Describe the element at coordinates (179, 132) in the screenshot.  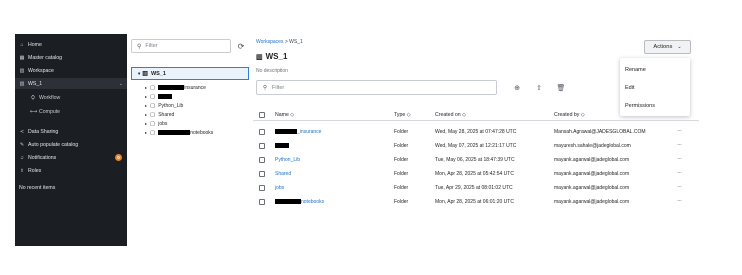
I see `tree-item-folder: ▸ ▢ notebooks` at that location.